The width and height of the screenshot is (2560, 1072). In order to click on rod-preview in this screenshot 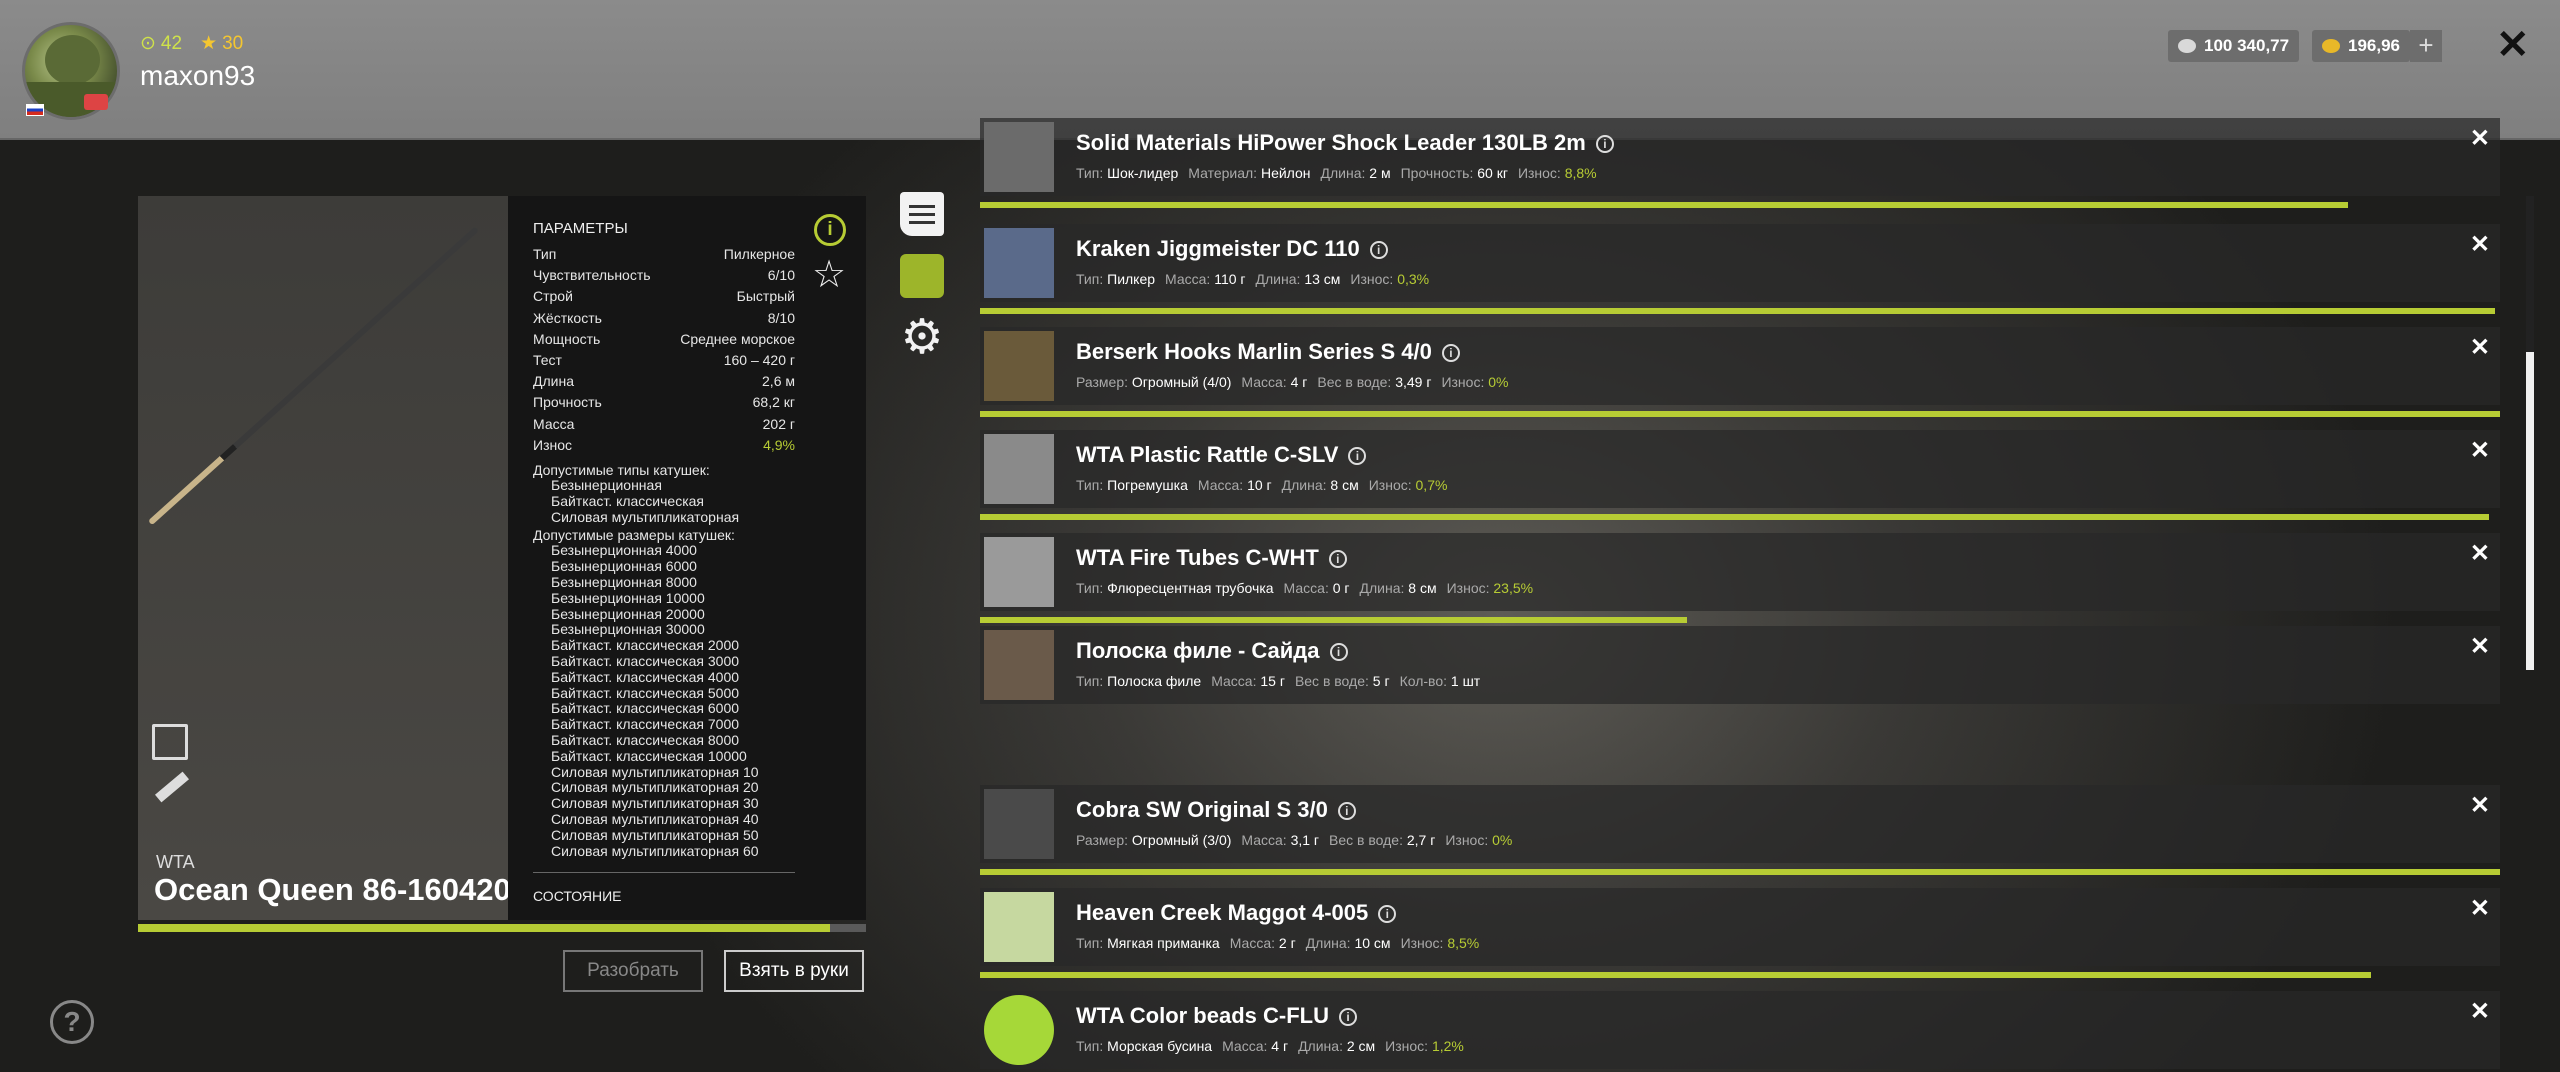, I will do `click(323, 558)`.